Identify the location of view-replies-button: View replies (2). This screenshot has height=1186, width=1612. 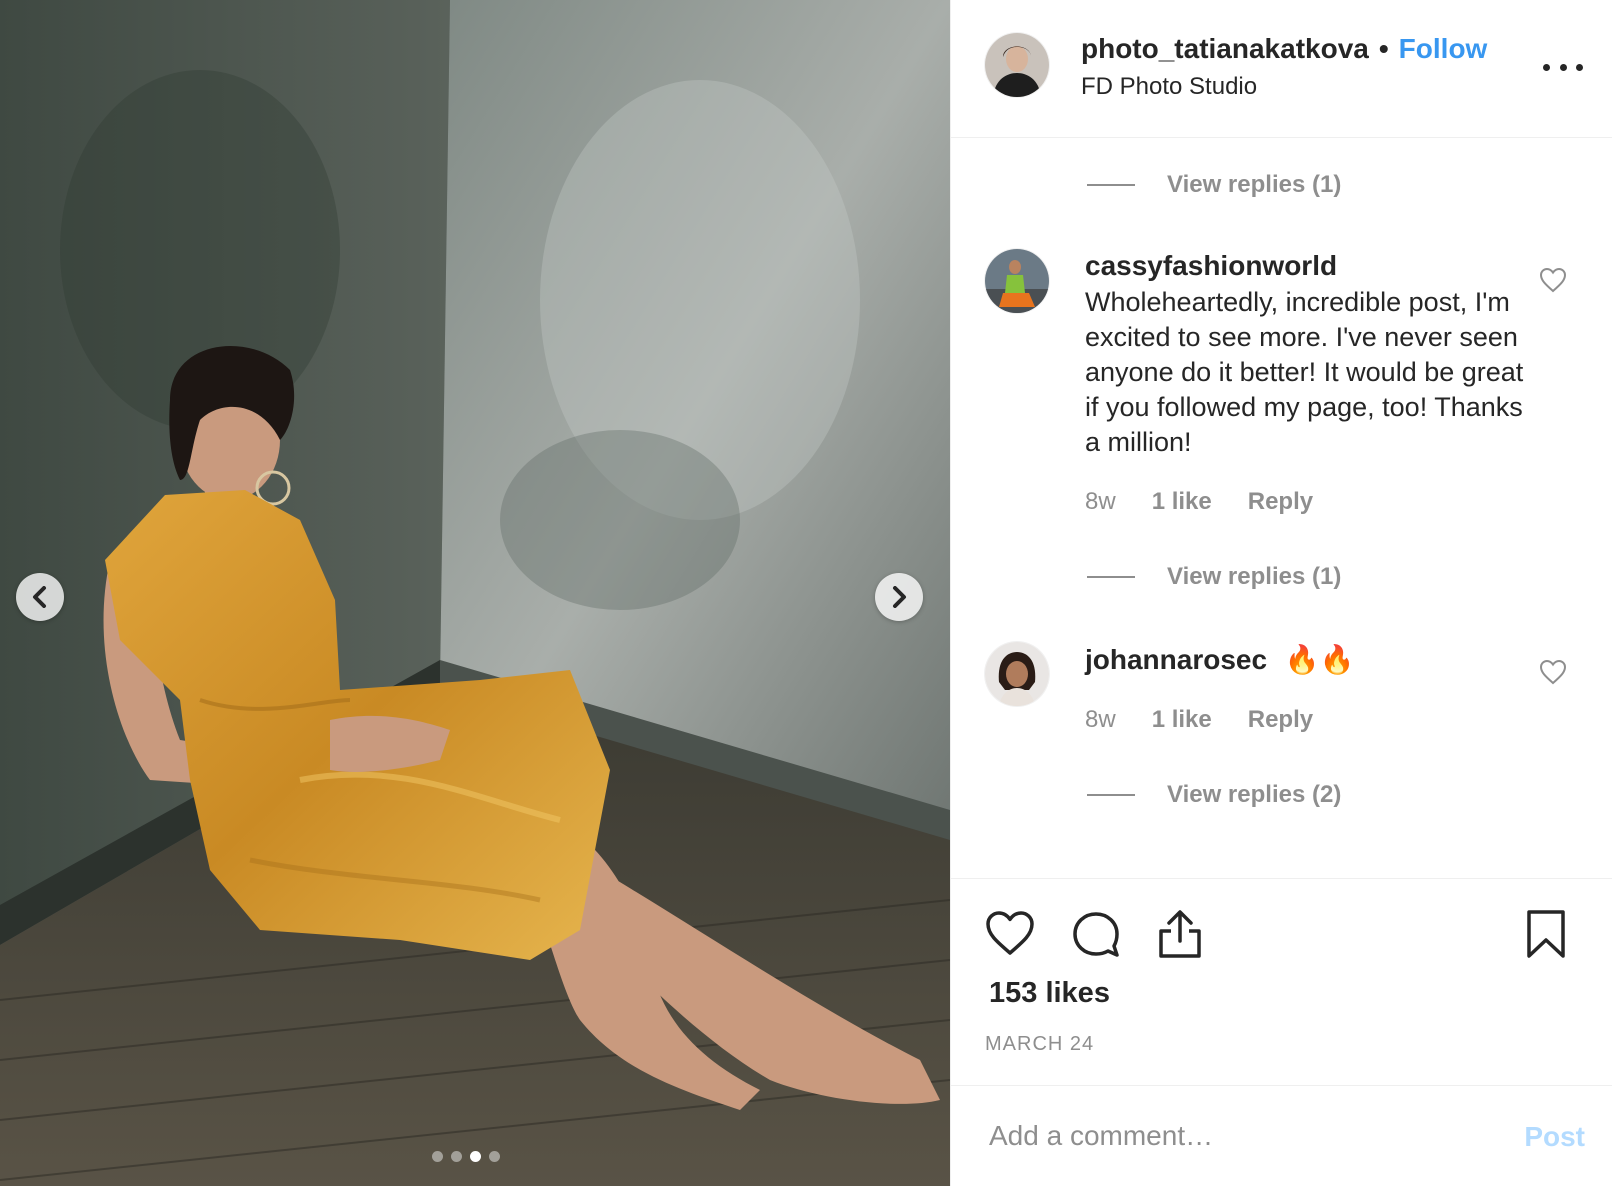
(1214, 795).